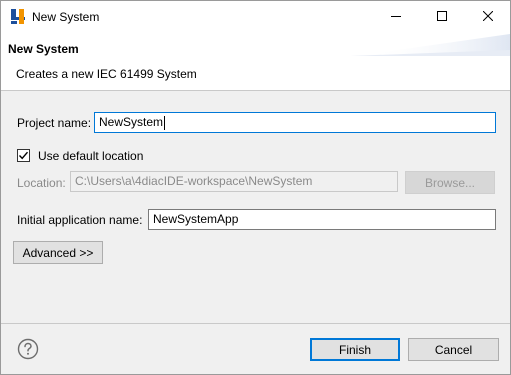  I want to click on location-input: C:\Users\a\4diacIDE-workspace\NewSystem, so click(234, 181).